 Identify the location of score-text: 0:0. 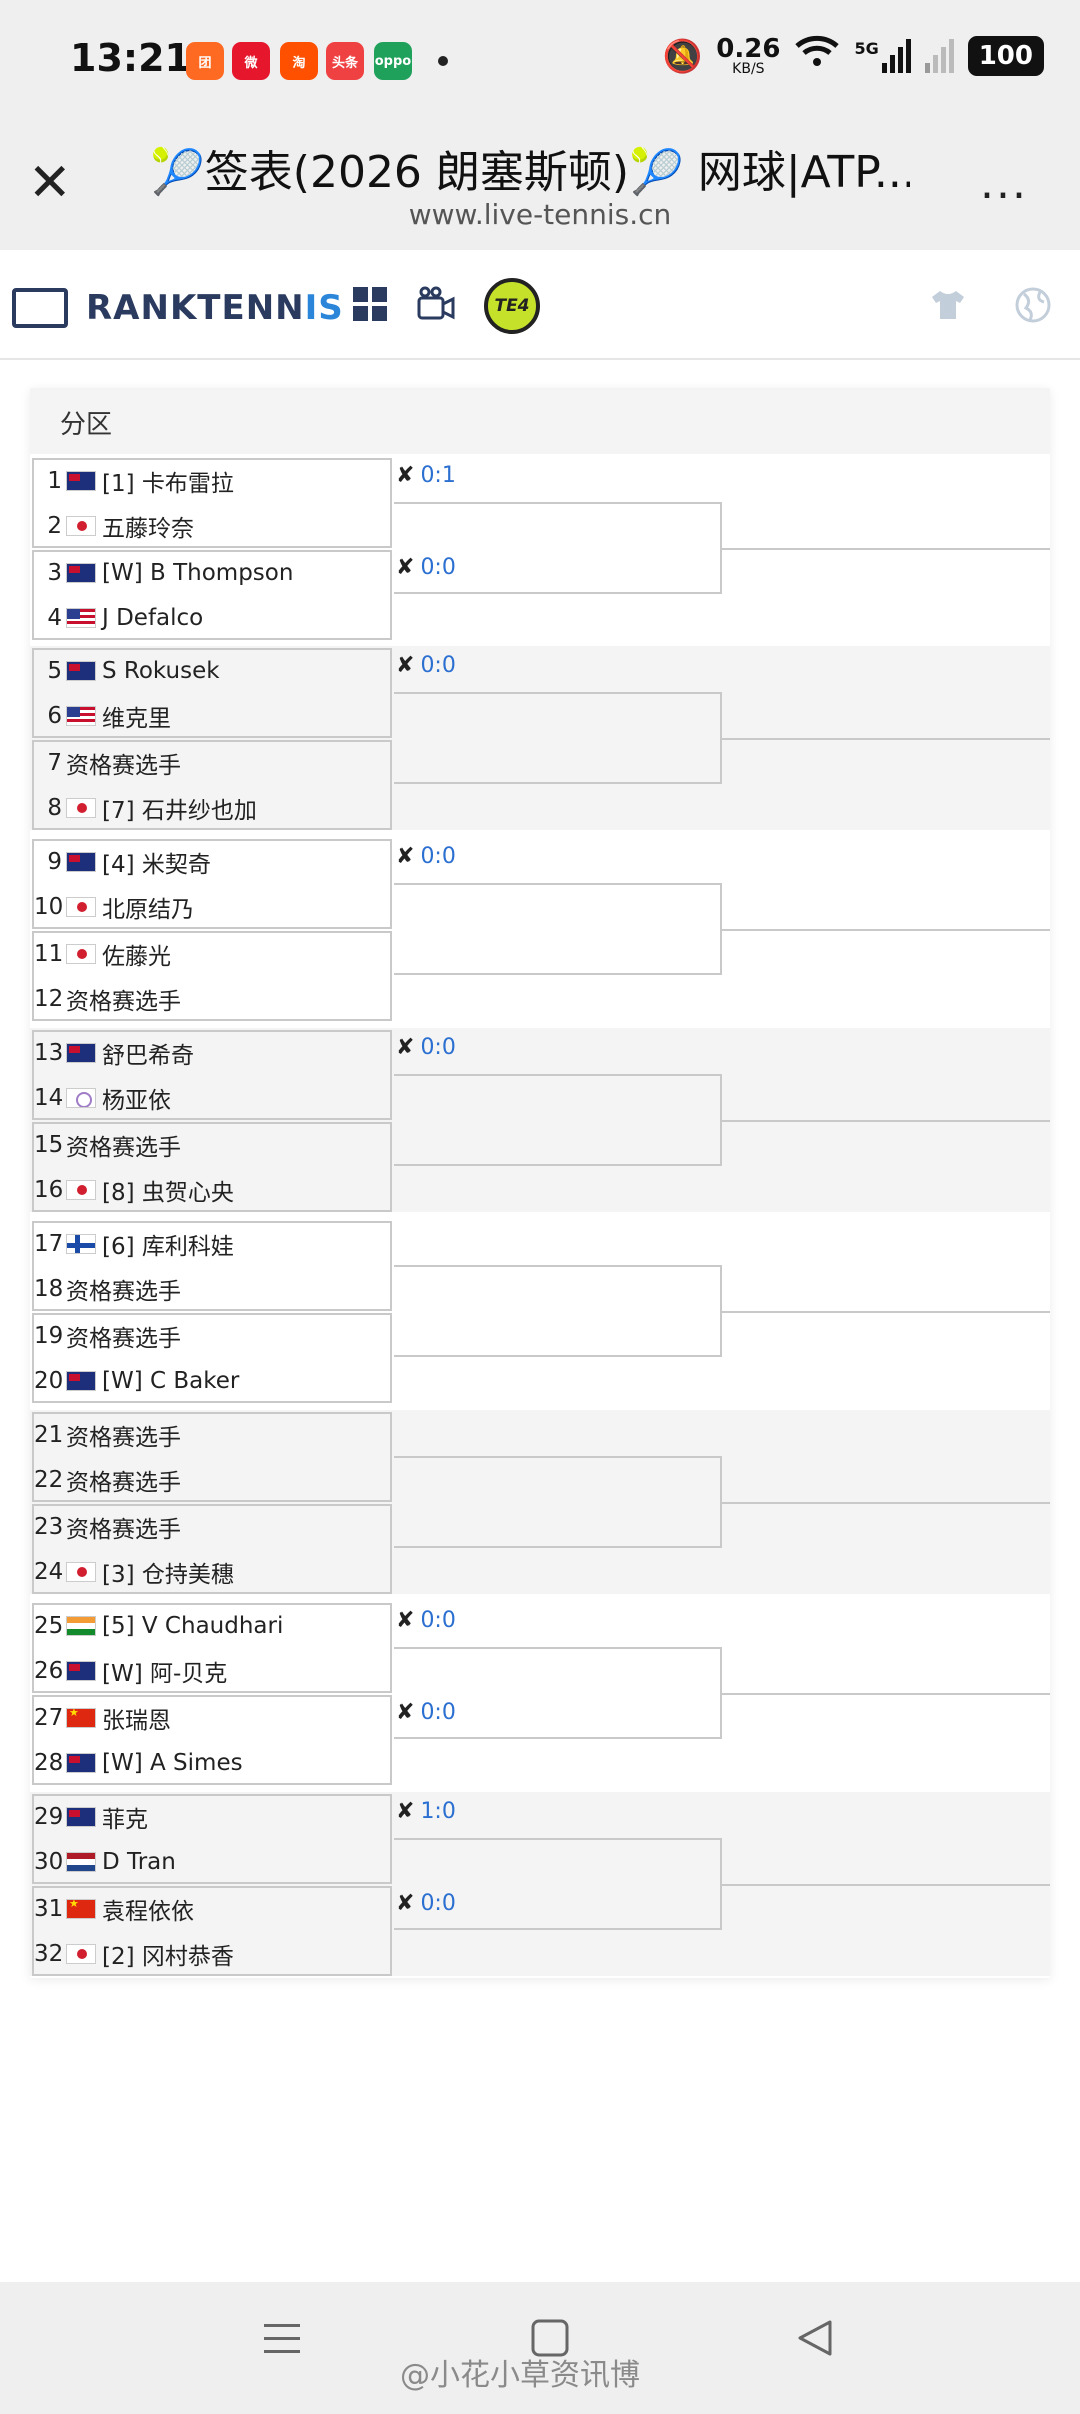
(438, 665).